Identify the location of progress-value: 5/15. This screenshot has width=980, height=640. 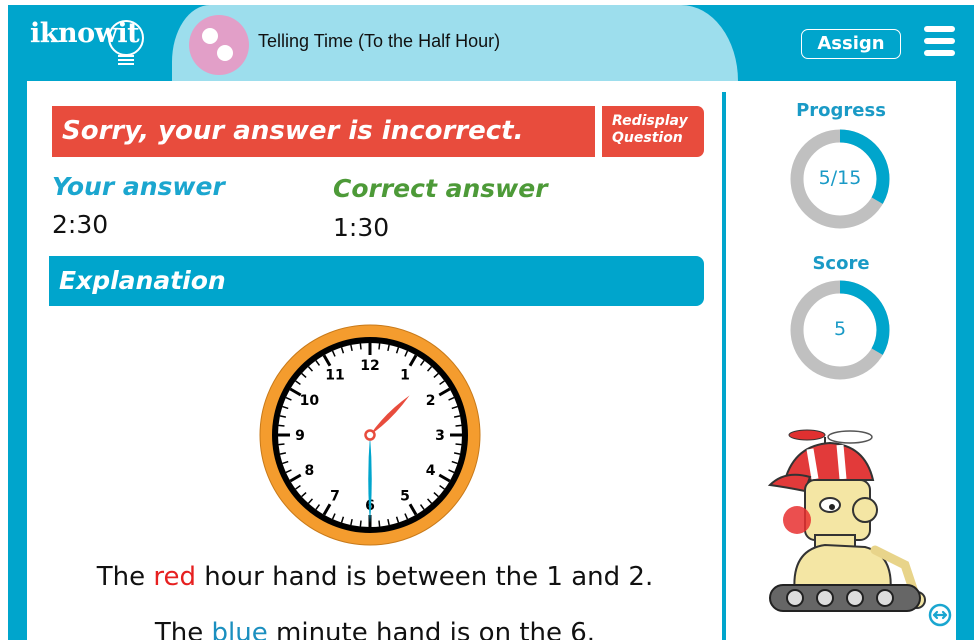
(840, 178).